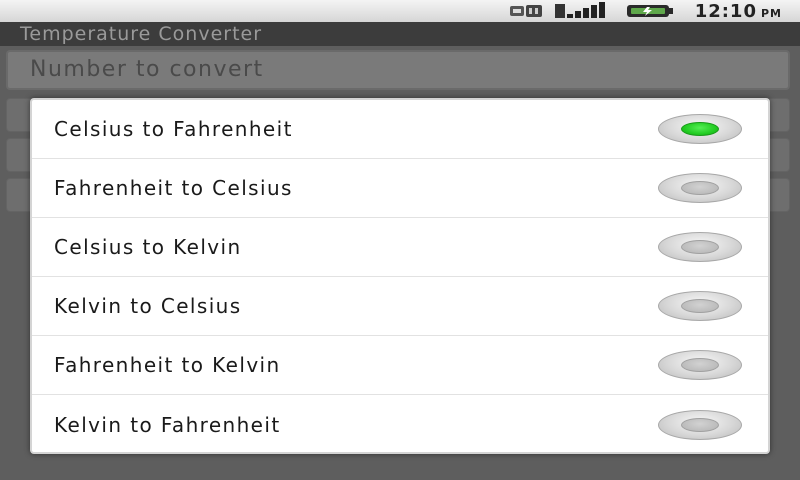 Image resolution: width=800 pixels, height=480 pixels. I want to click on option-label: Celsius to Fahrenheit, so click(173, 129).